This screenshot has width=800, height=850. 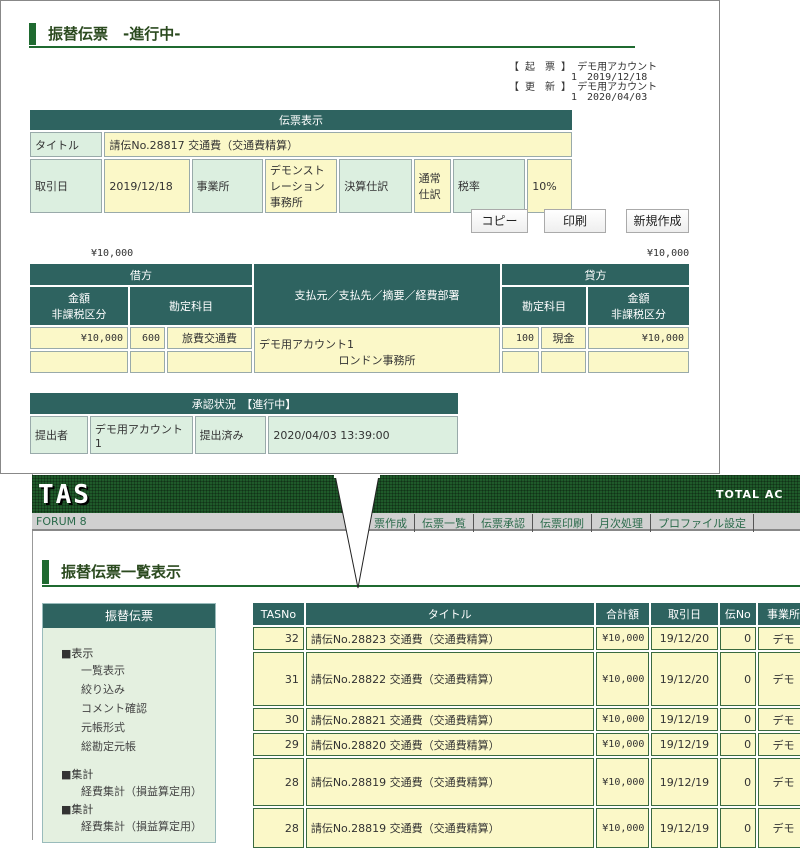 What do you see at coordinates (278, 638) in the screenshot?
I see `cell-tasno: 32` at bounding box center [278, 638].